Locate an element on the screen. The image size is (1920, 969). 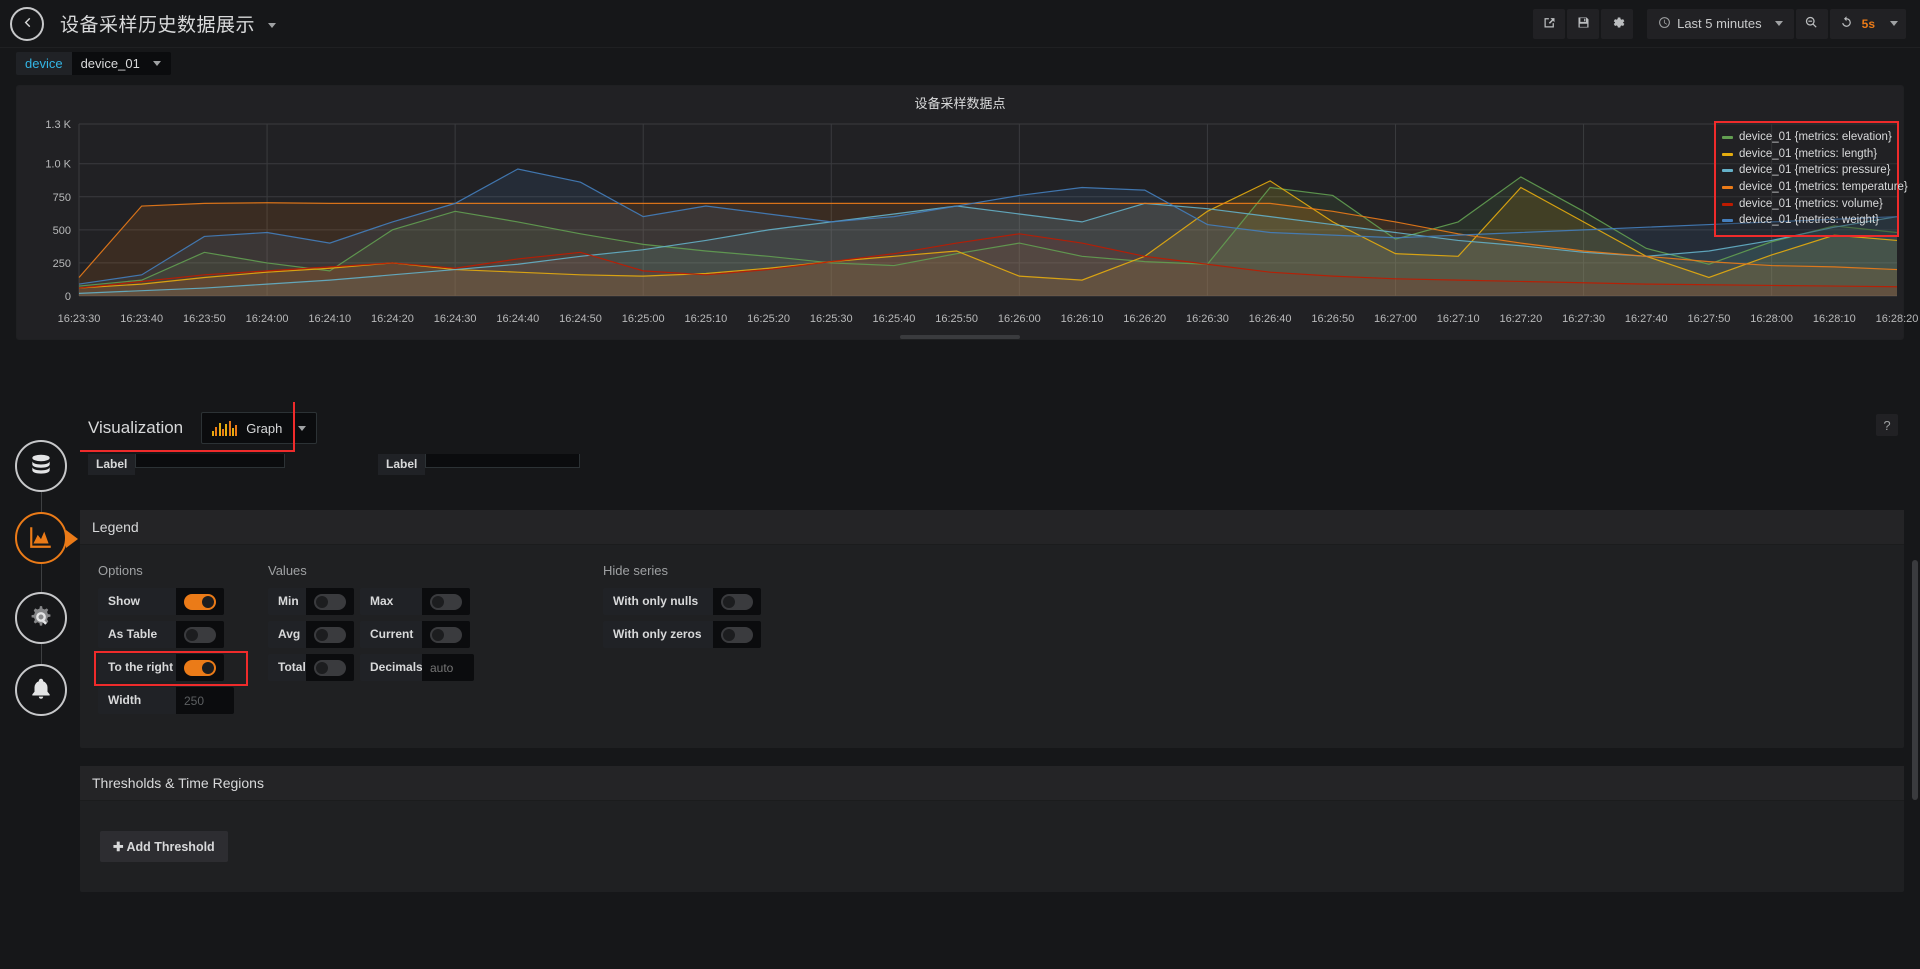
back-button is located at coordinates (27, 23).